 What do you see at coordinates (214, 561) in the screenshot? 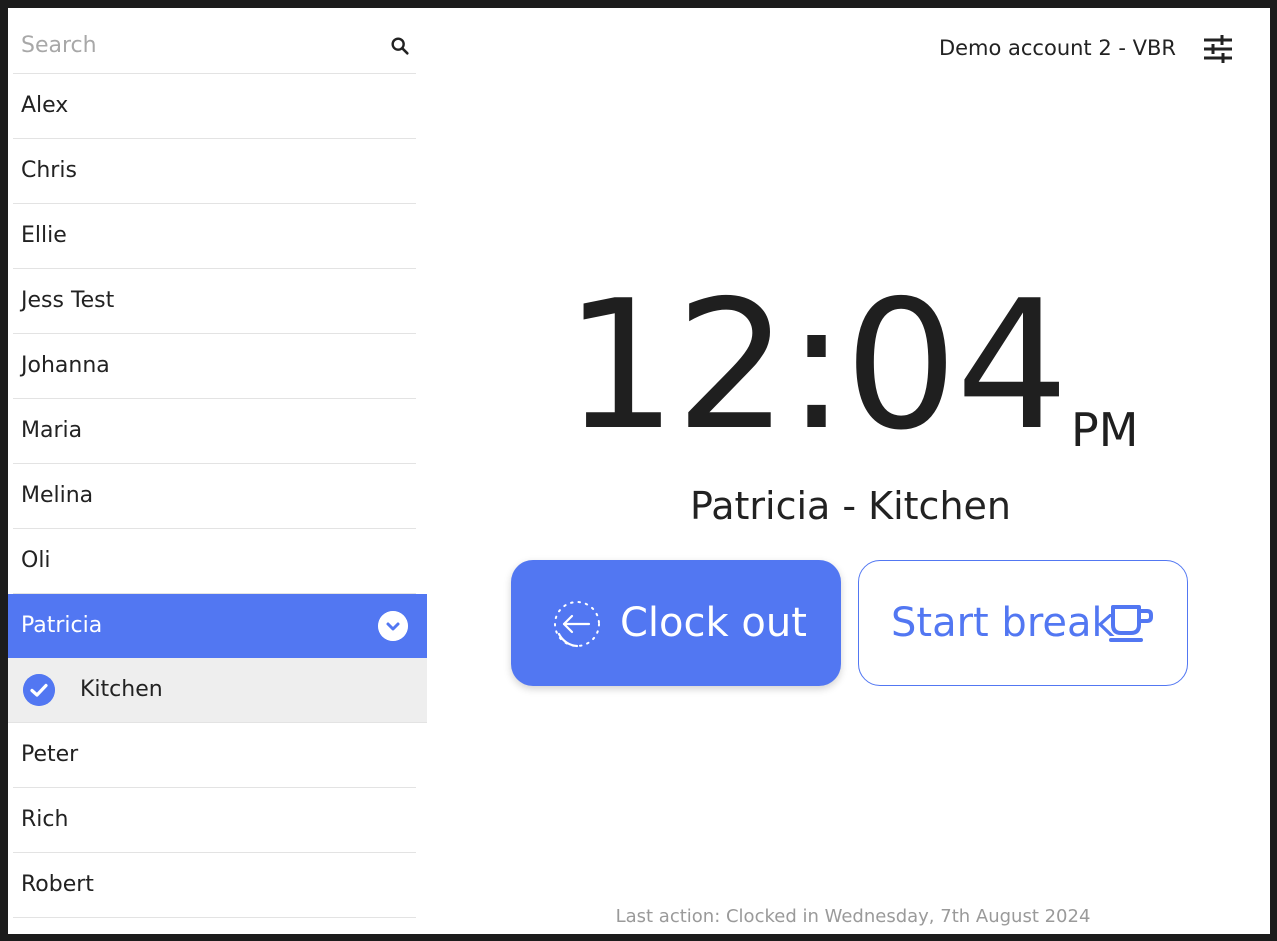
I see `list-item-oli: Oli` at bounding box center [214, 561].